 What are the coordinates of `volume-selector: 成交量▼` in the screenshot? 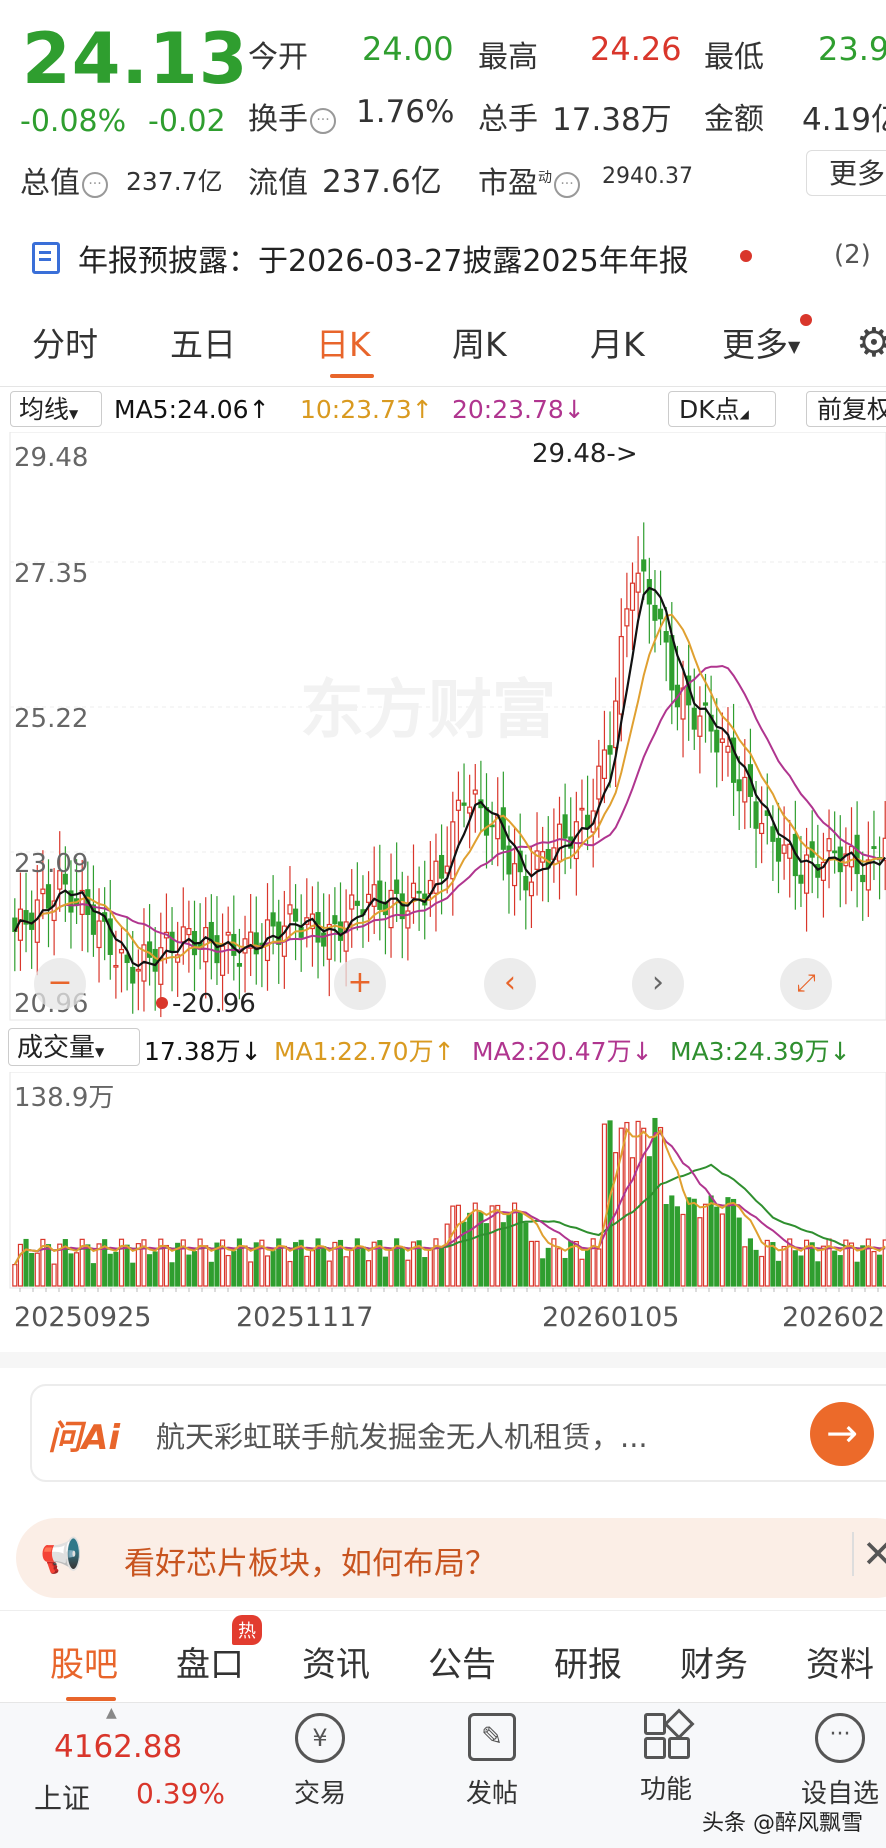 It's located at (74, 1047).